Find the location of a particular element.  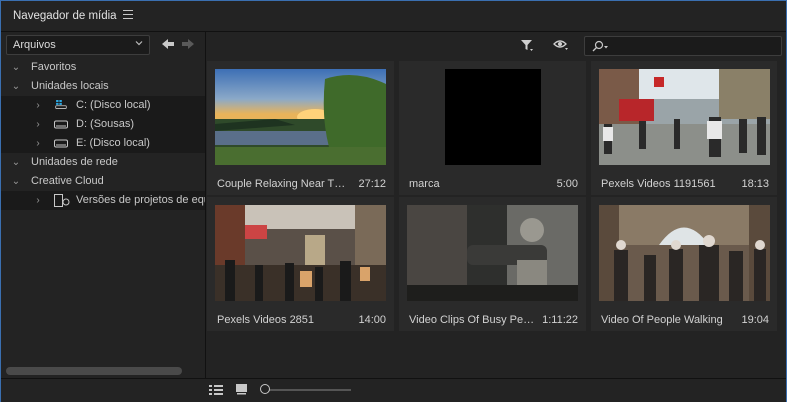

source-dropdown: Arquivos is located at coordinates (78, 45).